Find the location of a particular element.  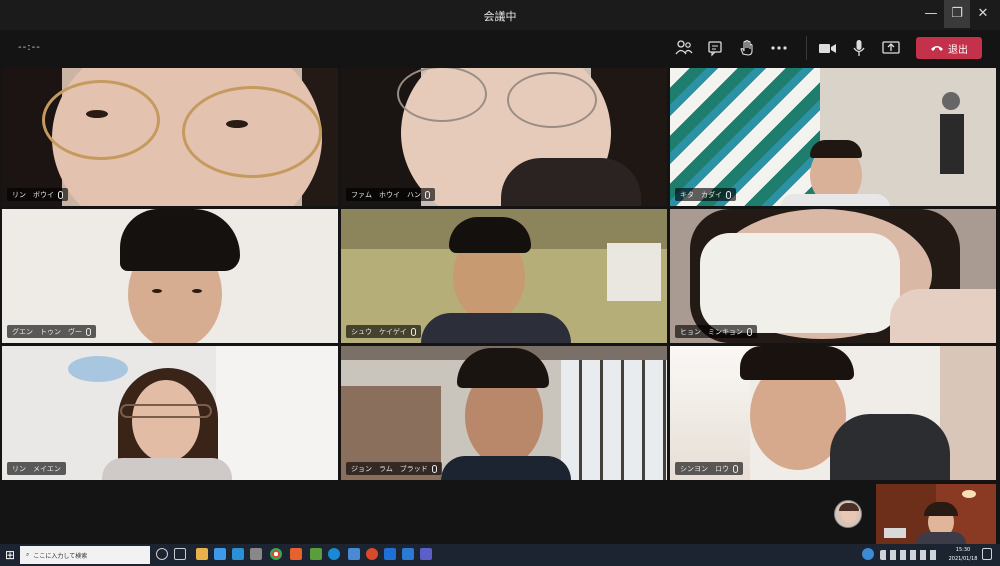

restore-button: ❐ is located at coordinates (957, 14).